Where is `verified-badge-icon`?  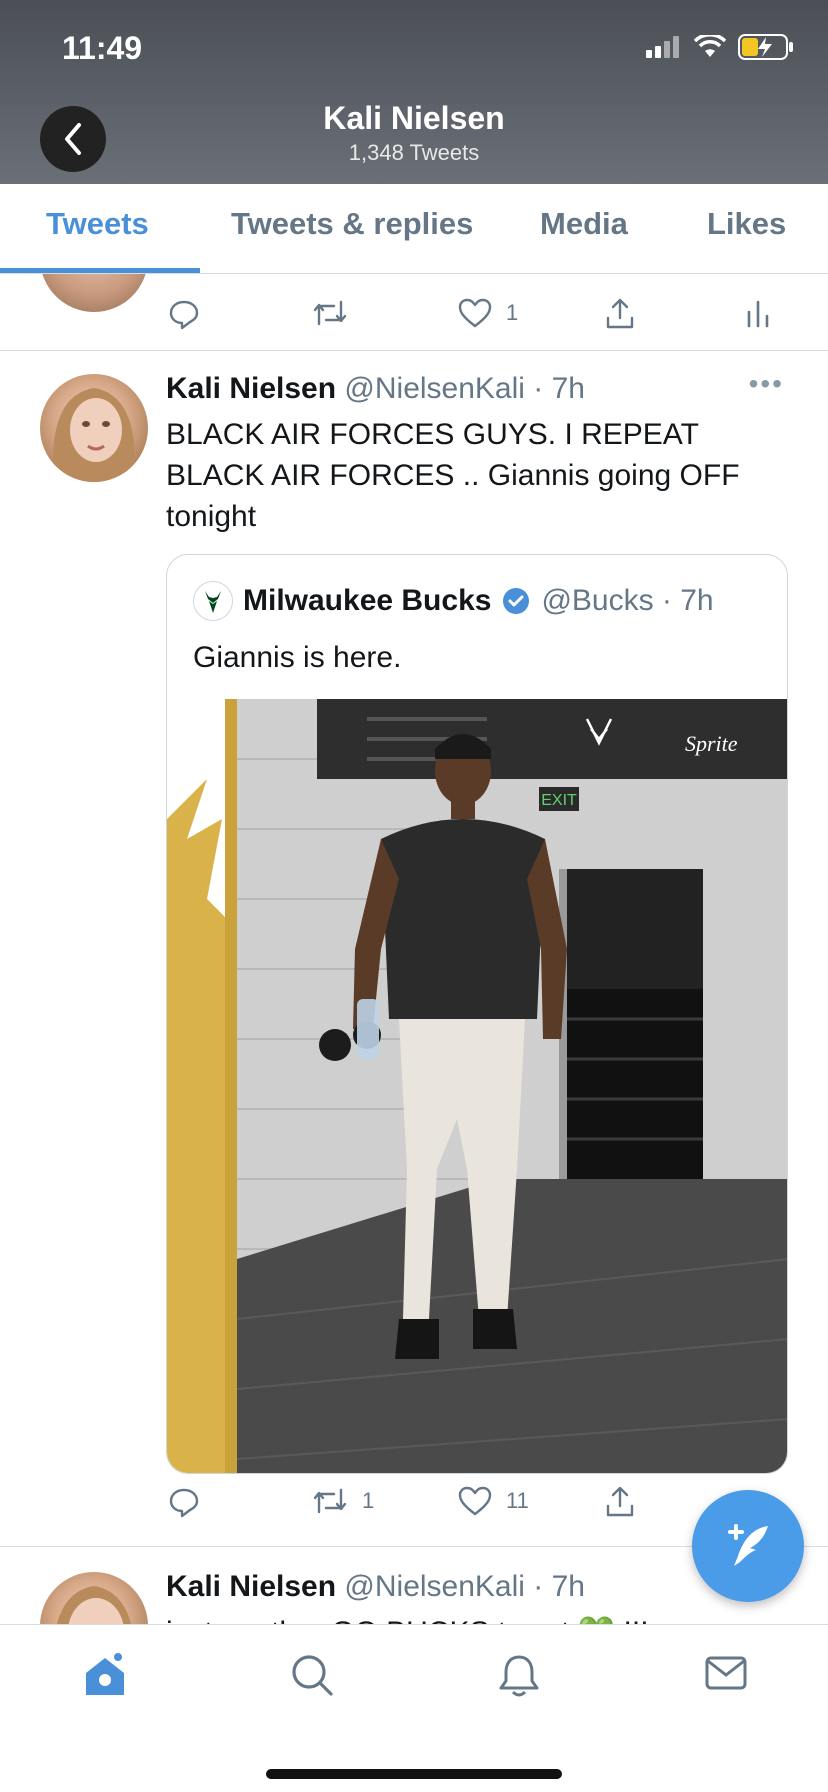
verified-badge-icon is located at coordinates (516, 601).